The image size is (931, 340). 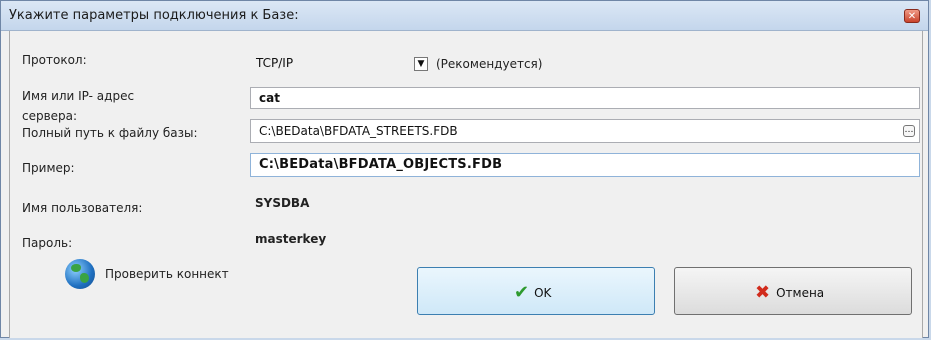 What do you see at coordinates (282, 203) in the screenshot?
I see `user-value: SYSDBA` at bounding box center [282, 203].